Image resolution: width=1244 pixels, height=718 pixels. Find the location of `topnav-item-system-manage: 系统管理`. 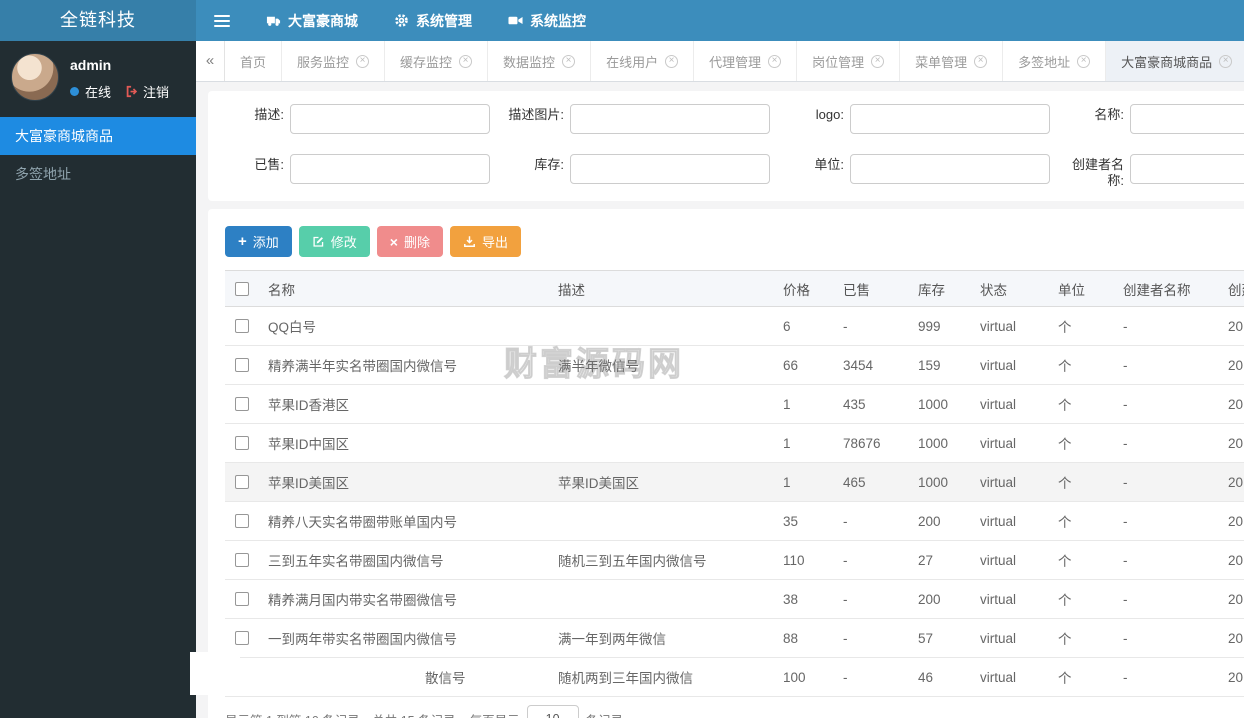

topnav-item-system-manage: 系统管理 is located at coordinates (433, 20).